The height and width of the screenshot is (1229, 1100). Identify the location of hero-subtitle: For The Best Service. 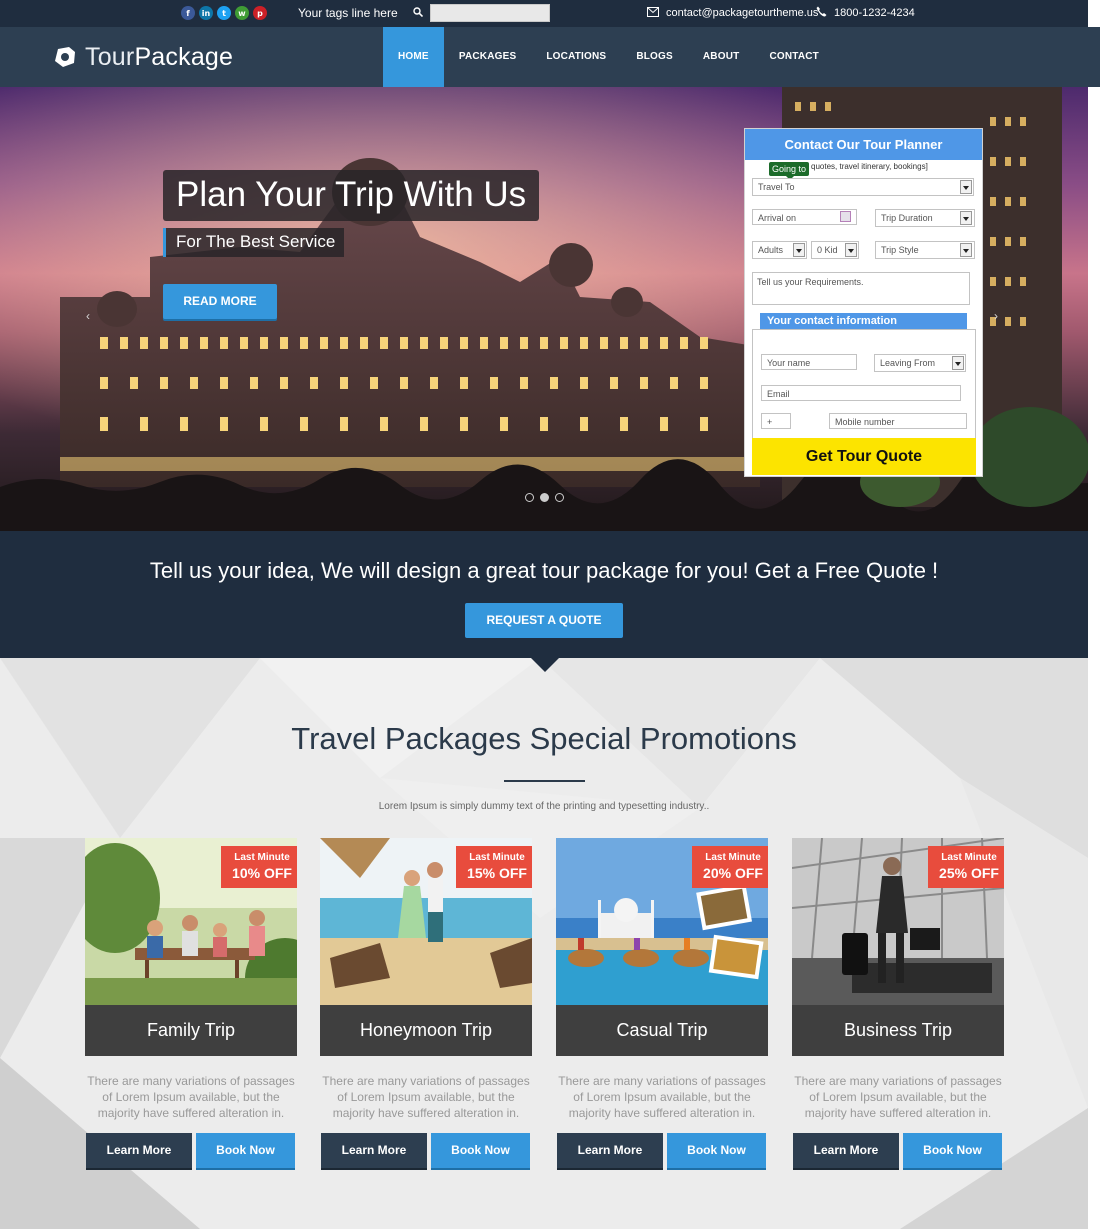
(254, 242).